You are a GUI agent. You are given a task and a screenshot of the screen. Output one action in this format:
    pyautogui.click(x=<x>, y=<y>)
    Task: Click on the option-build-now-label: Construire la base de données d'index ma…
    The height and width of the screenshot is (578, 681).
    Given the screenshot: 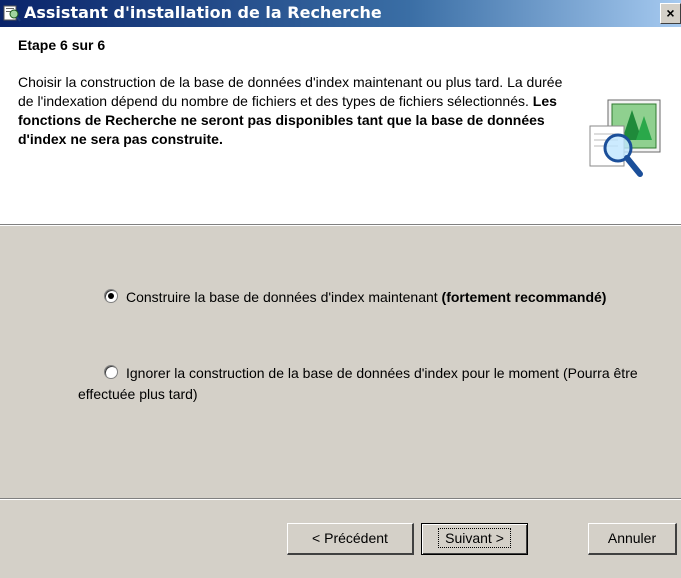 What is the action you would take?
    pyautogui.click(x=284, y=297)
    